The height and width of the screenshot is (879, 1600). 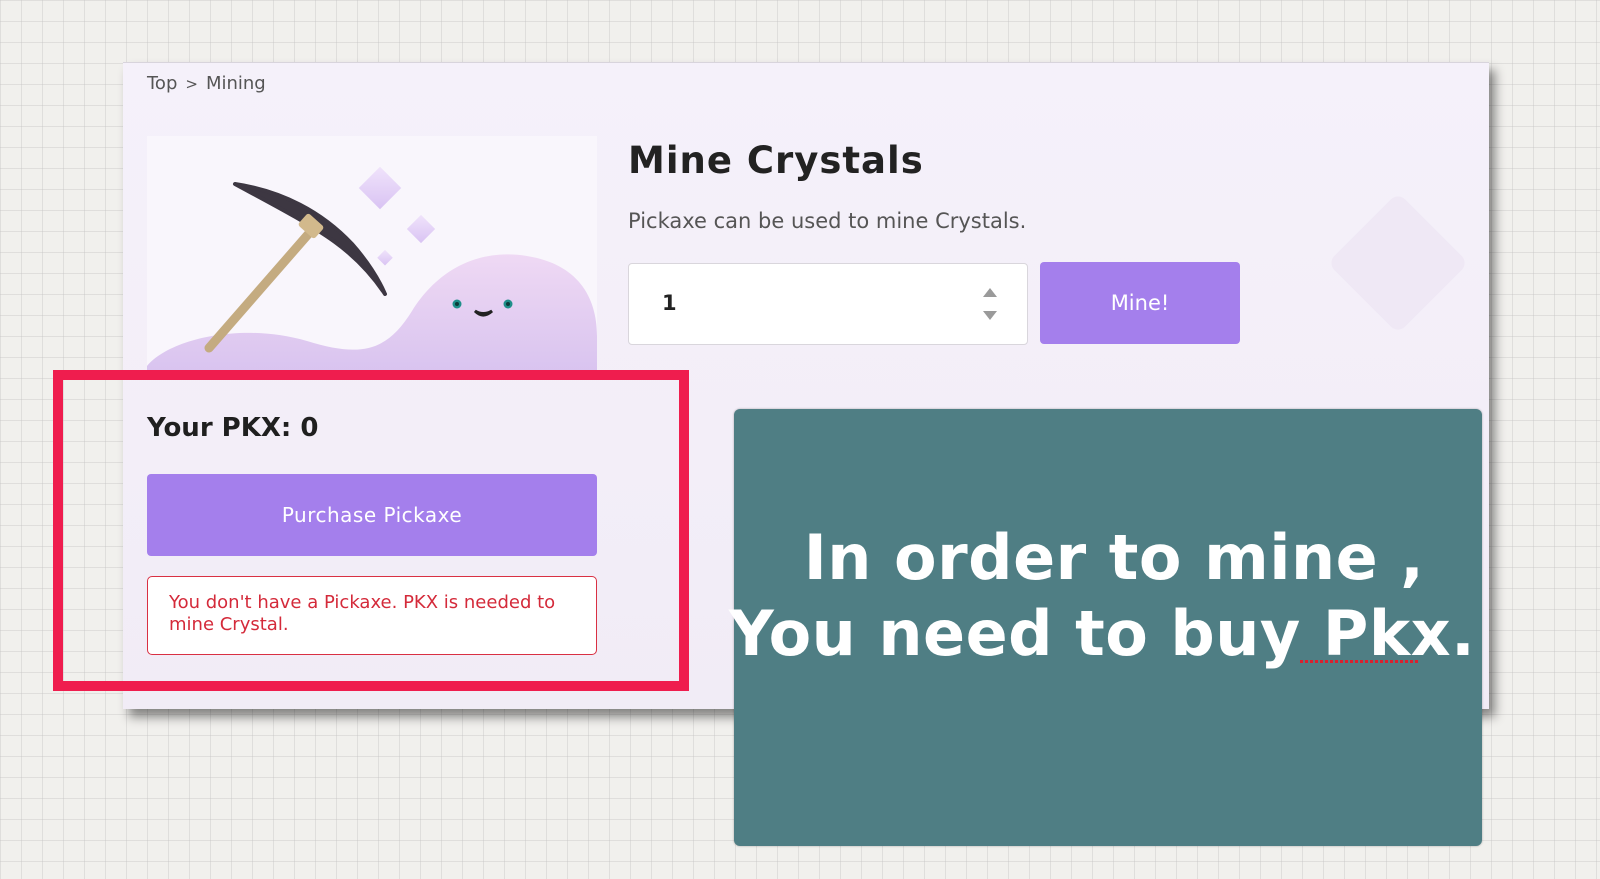 I want to click on breadcrumb: Top > Mining, so click(x=206, y=83).